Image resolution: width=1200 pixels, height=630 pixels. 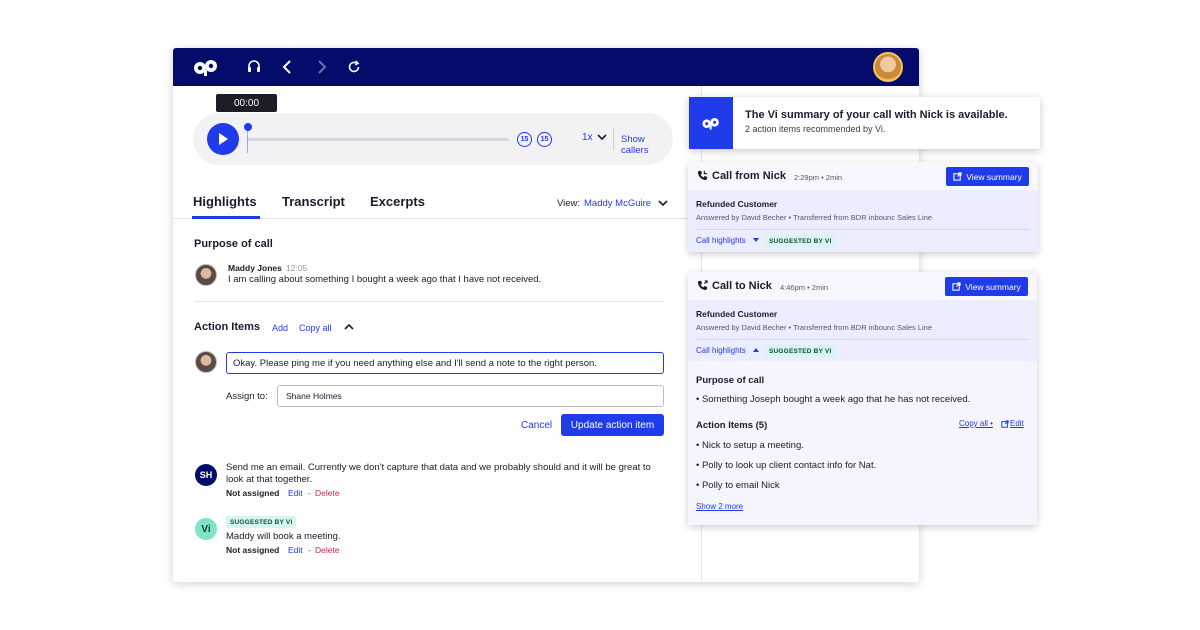 What do you see at coordinates (378, 139) in the screenshot?
I see `seek-track` at bounding box center [378, 139].